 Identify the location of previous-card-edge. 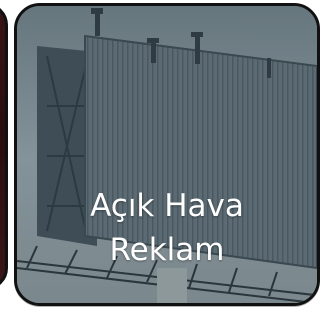
(4, 146).